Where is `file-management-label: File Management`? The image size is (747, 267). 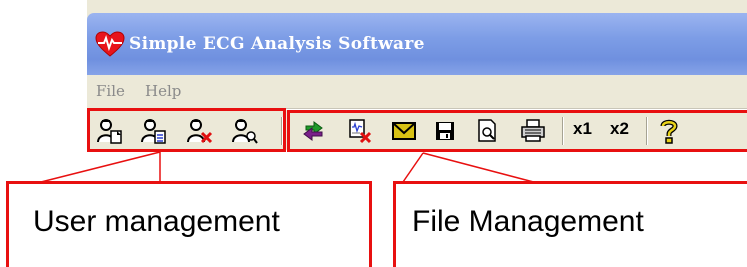
file-management-label: File Management is located at coordinates (528, 221).